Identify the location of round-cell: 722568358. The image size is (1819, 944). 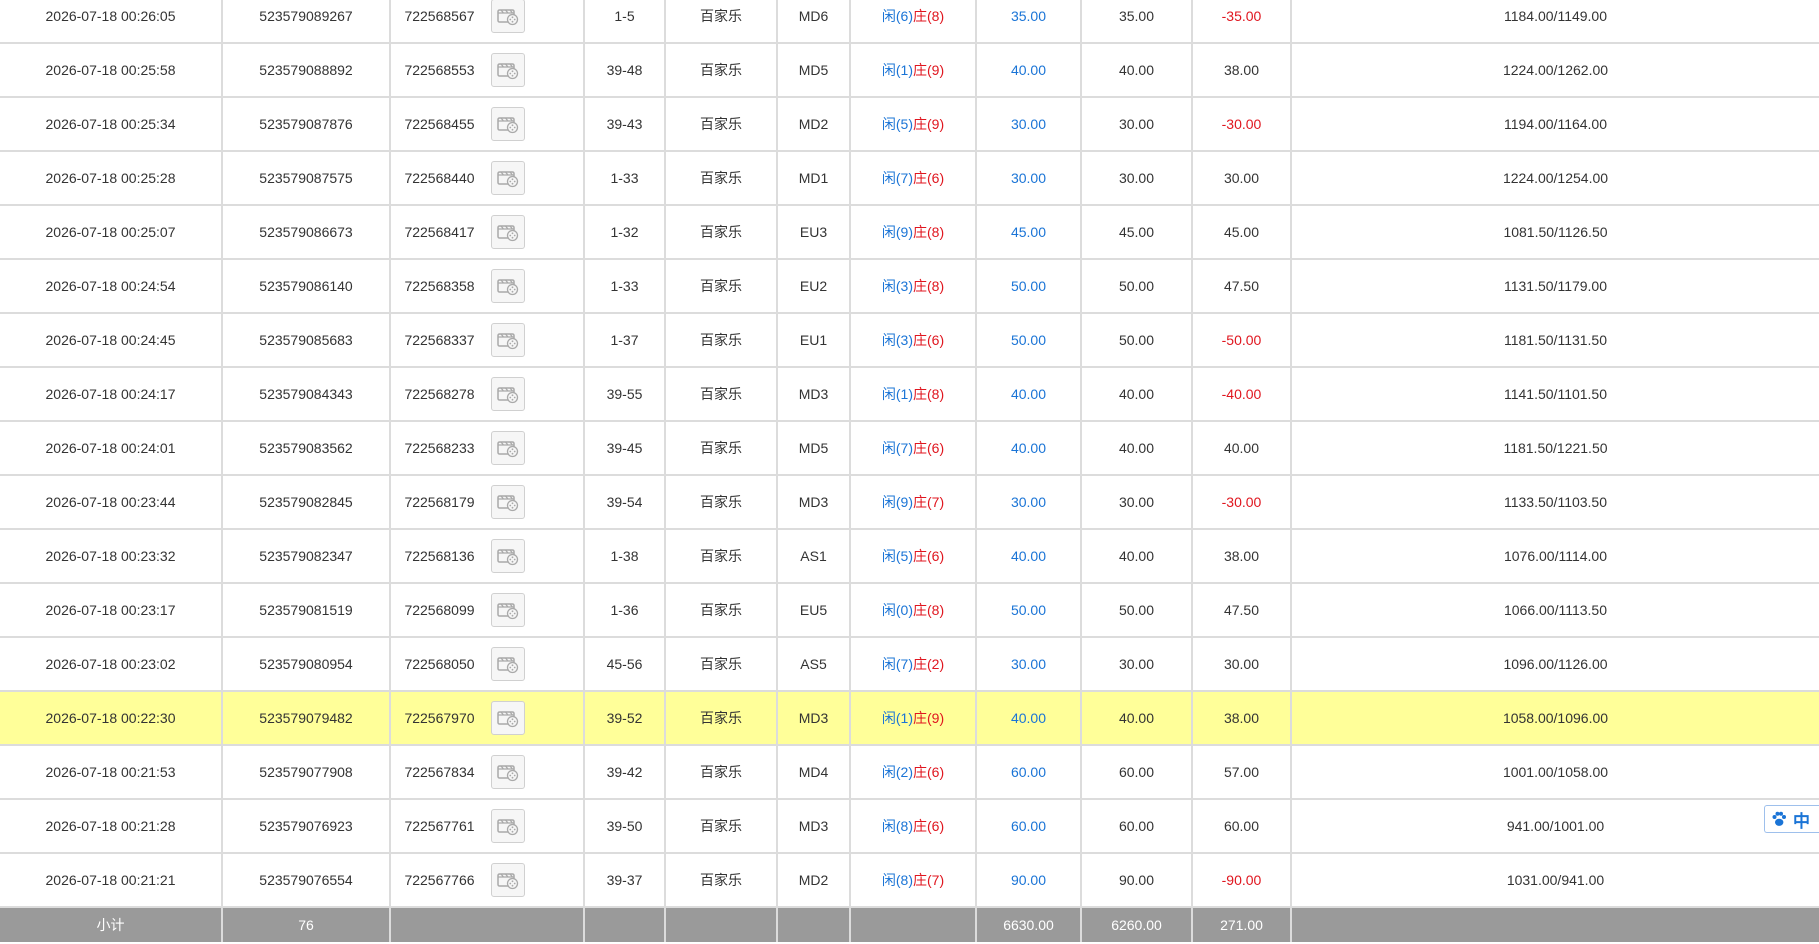
(487, 286).